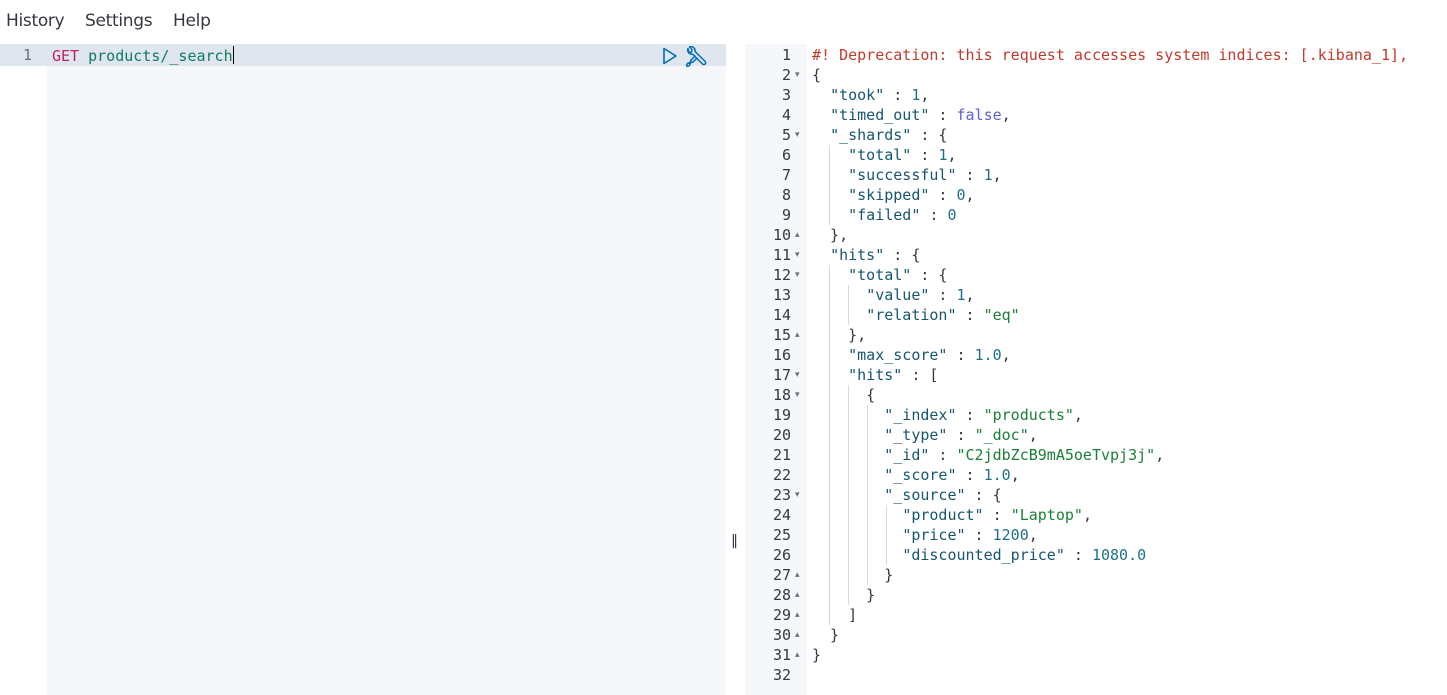 Image resolution: width=1447 pixels, height=695 pixels. Describe the element at coordinates (952, 515) in the screenshot. I see `response-line: "product" : "Laptop",` at that location.